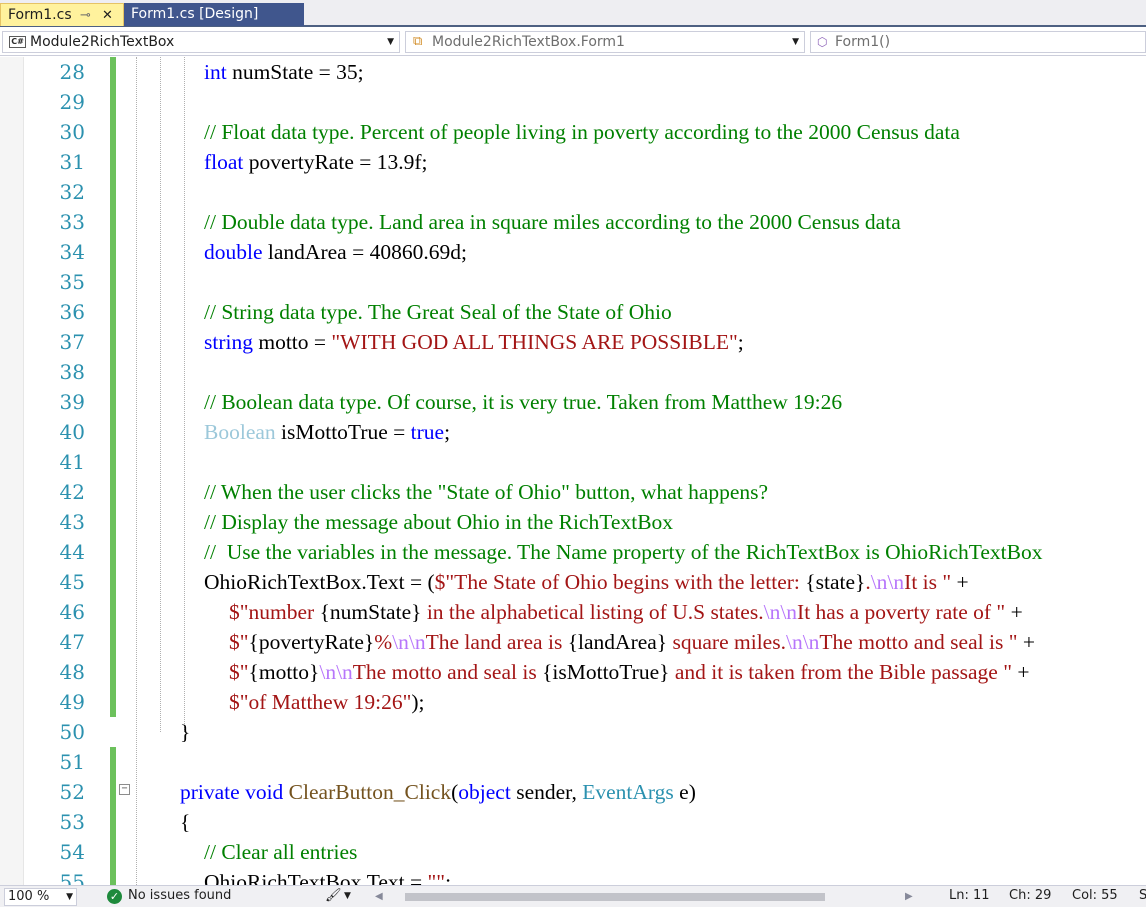  I want to click on horizontal-scrollbar: ◀ ▶, so click(650, 897).